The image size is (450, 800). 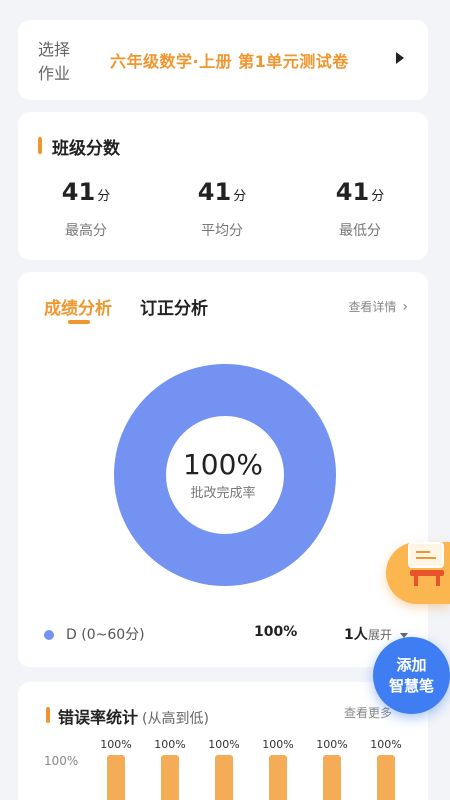 What do you see at coordinates (229, 60) in the screenshot?
I see `homework-title: 六年级数学·上册 第1单元测试卷` at bounding box center [229, 60].